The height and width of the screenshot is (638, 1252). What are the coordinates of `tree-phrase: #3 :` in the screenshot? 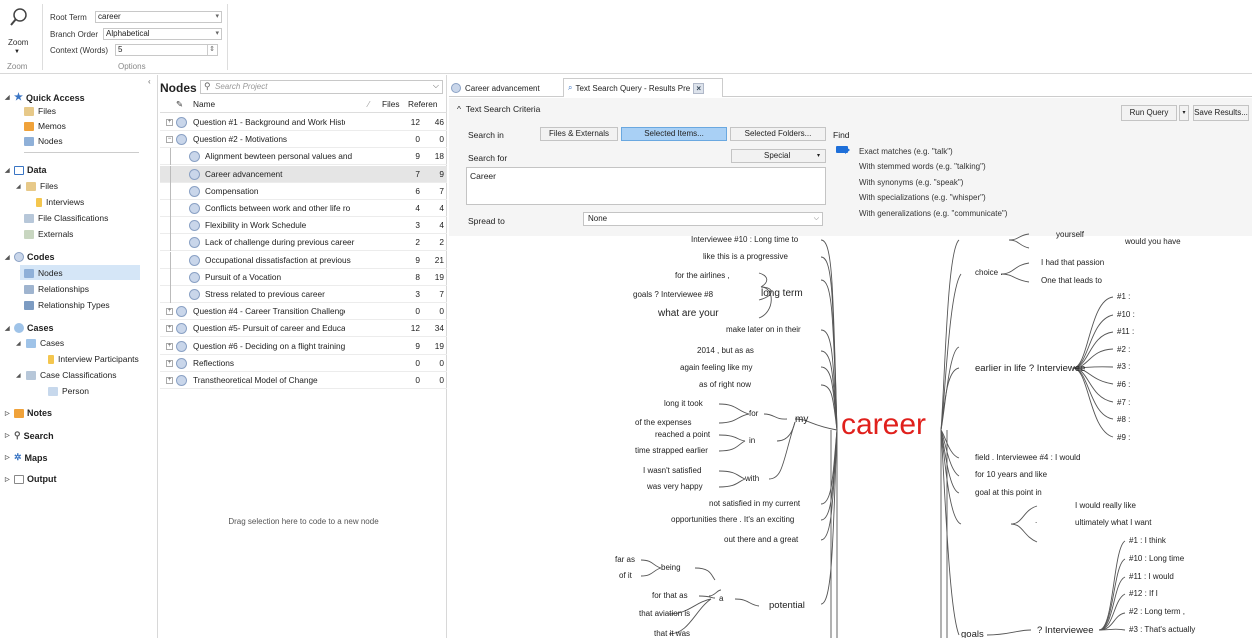 It's located at (1123, 366).